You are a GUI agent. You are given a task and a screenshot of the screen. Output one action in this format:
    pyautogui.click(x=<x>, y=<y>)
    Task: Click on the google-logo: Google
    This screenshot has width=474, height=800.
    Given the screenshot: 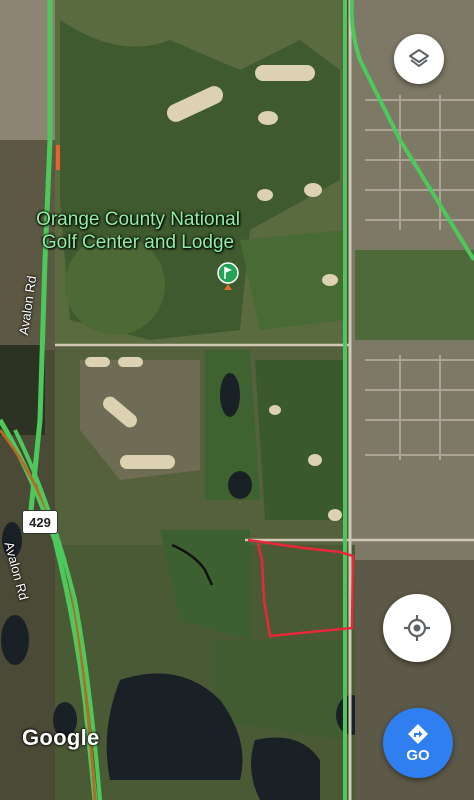 What is the action you would take?
    pyautogui.click(x=61, y=737)
    